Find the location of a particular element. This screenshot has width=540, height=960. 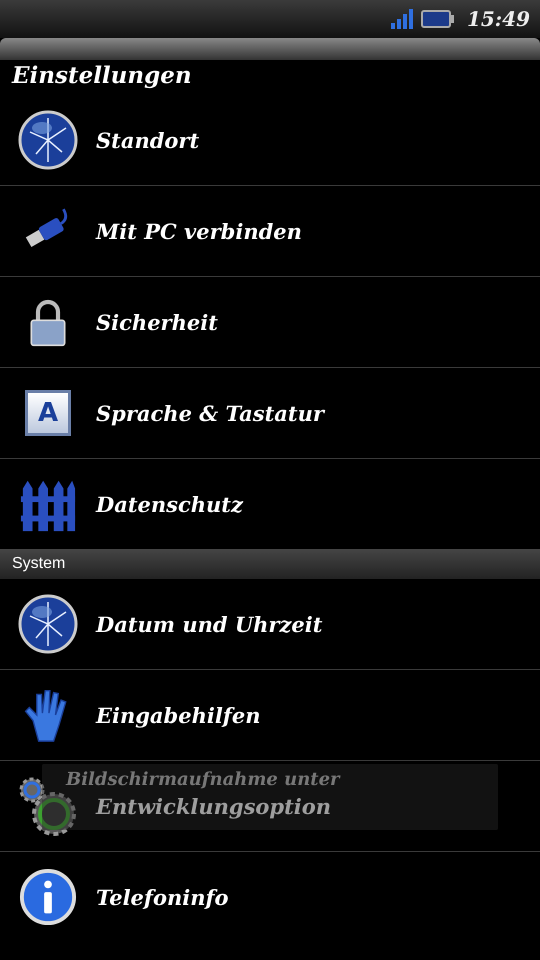

item-label: Datum und Uhrzeit is located at coordinates (209, 624).